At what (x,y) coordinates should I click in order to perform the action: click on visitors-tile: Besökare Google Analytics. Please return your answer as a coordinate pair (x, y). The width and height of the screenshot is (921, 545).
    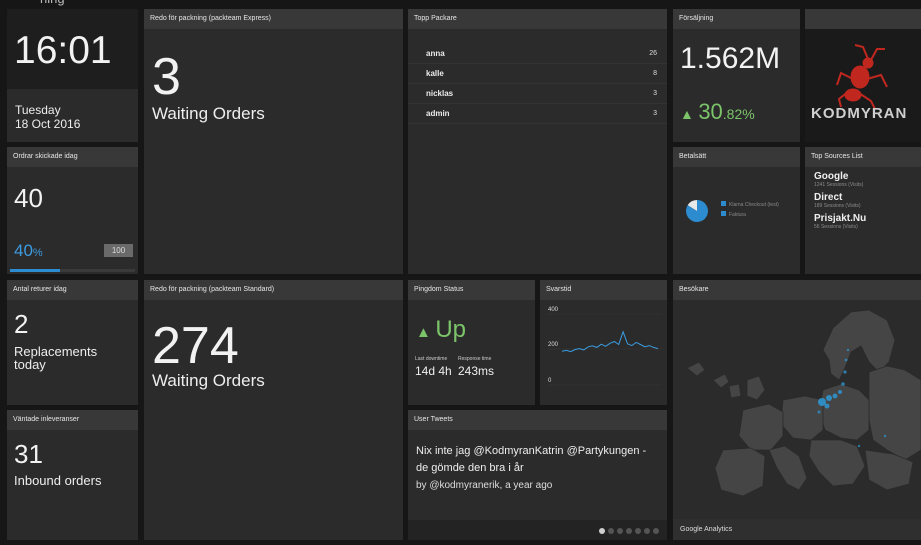
    Looking at the image, I should click on (797, 410).